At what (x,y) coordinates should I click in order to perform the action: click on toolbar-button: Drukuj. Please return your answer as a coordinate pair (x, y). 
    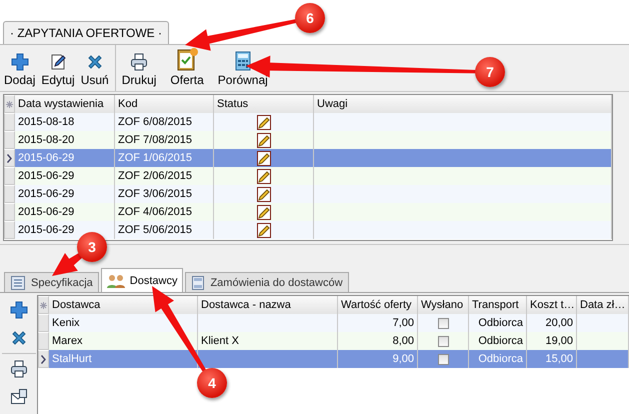
    Looking at the image, I should click on (143, 70).